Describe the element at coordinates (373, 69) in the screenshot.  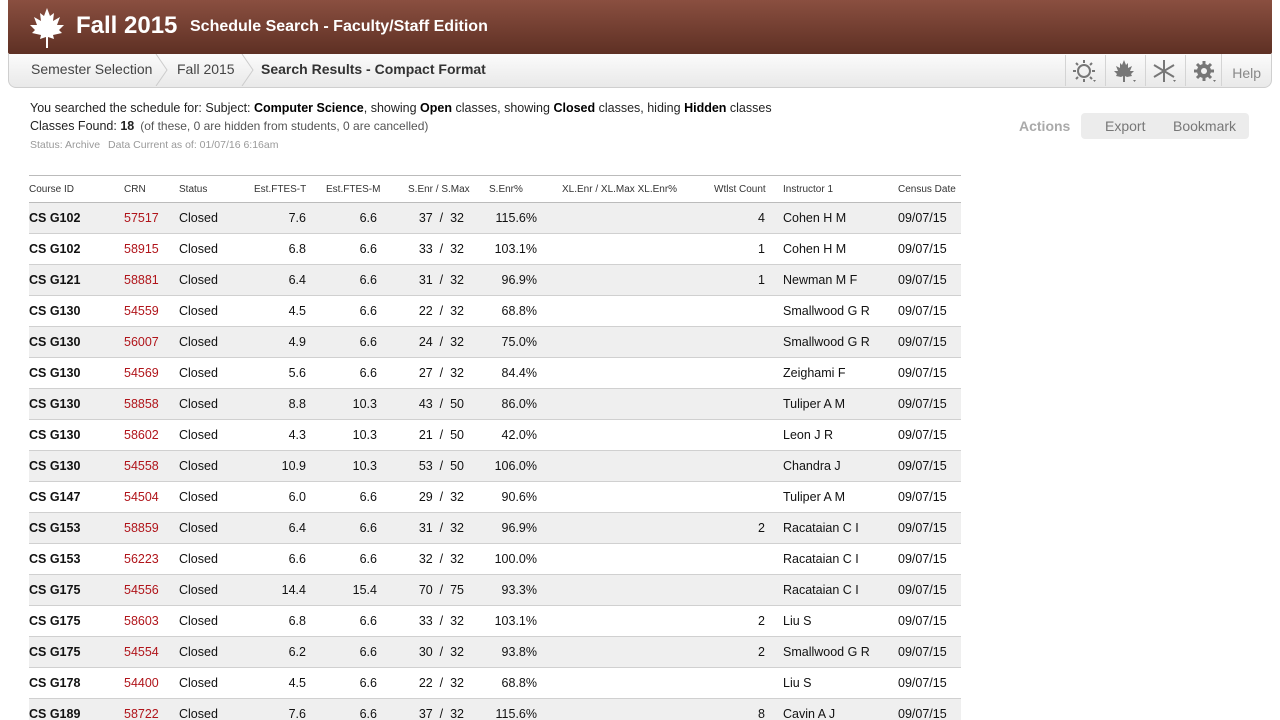
I see `breadcrumb-current: Search Results - Compact Format` at that location.